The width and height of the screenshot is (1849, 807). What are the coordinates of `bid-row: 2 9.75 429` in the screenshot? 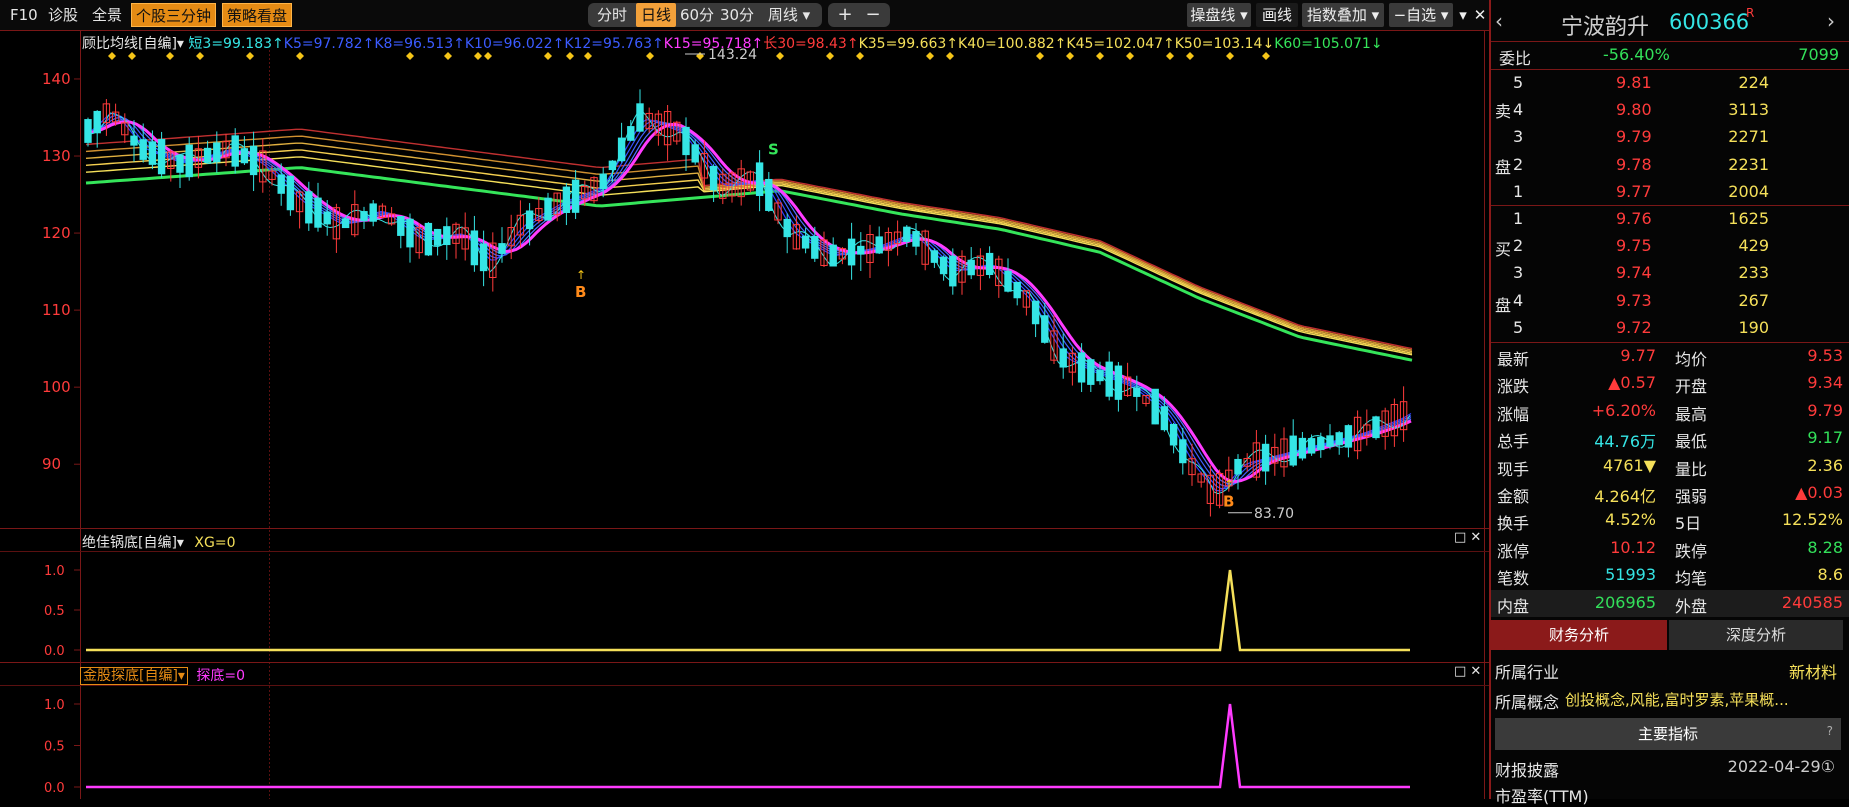 It's located at (1670, 246).